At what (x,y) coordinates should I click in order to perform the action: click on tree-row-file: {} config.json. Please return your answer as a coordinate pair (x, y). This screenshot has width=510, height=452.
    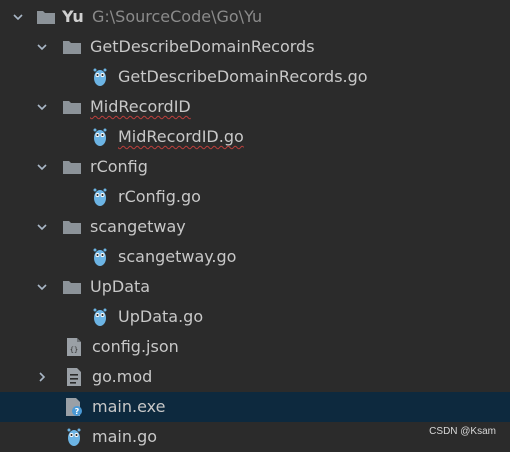
    Looking at the image, I should click on (255, 347).